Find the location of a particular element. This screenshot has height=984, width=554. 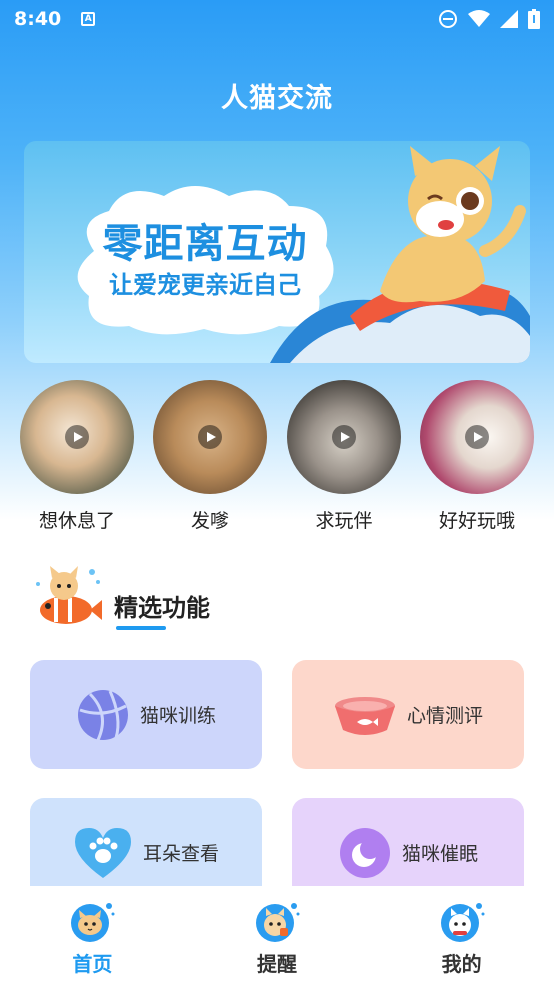

video-label: 好好玩哦 is located at coordinates (476, 521).